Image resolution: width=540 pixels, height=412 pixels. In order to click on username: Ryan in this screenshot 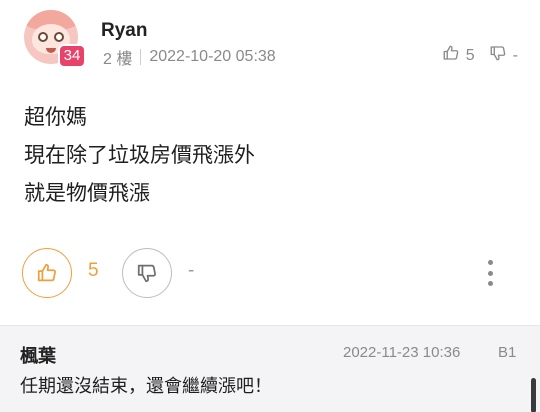, I will do `click(124, 31)`.